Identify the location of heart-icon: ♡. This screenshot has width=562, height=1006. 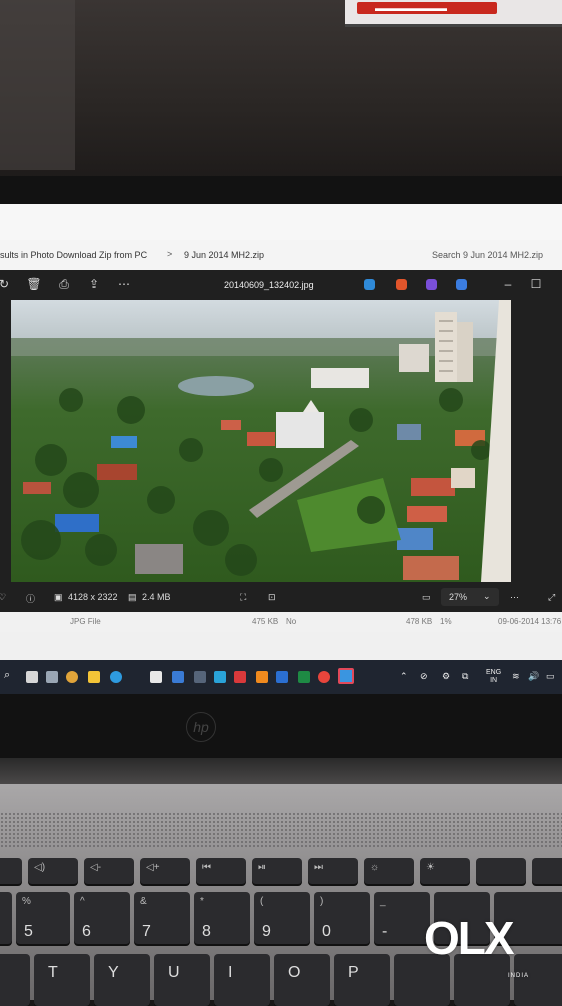
(3, 597).